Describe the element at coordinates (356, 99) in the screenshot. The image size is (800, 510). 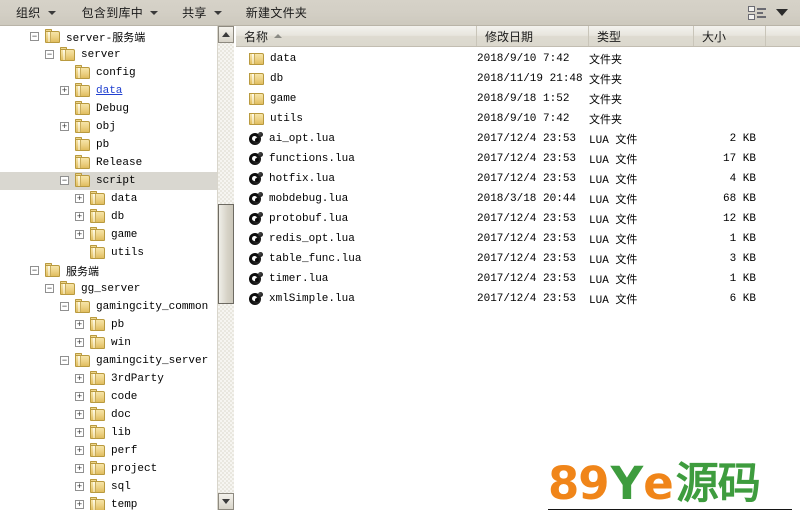
I see `cell-name: game` at that location.